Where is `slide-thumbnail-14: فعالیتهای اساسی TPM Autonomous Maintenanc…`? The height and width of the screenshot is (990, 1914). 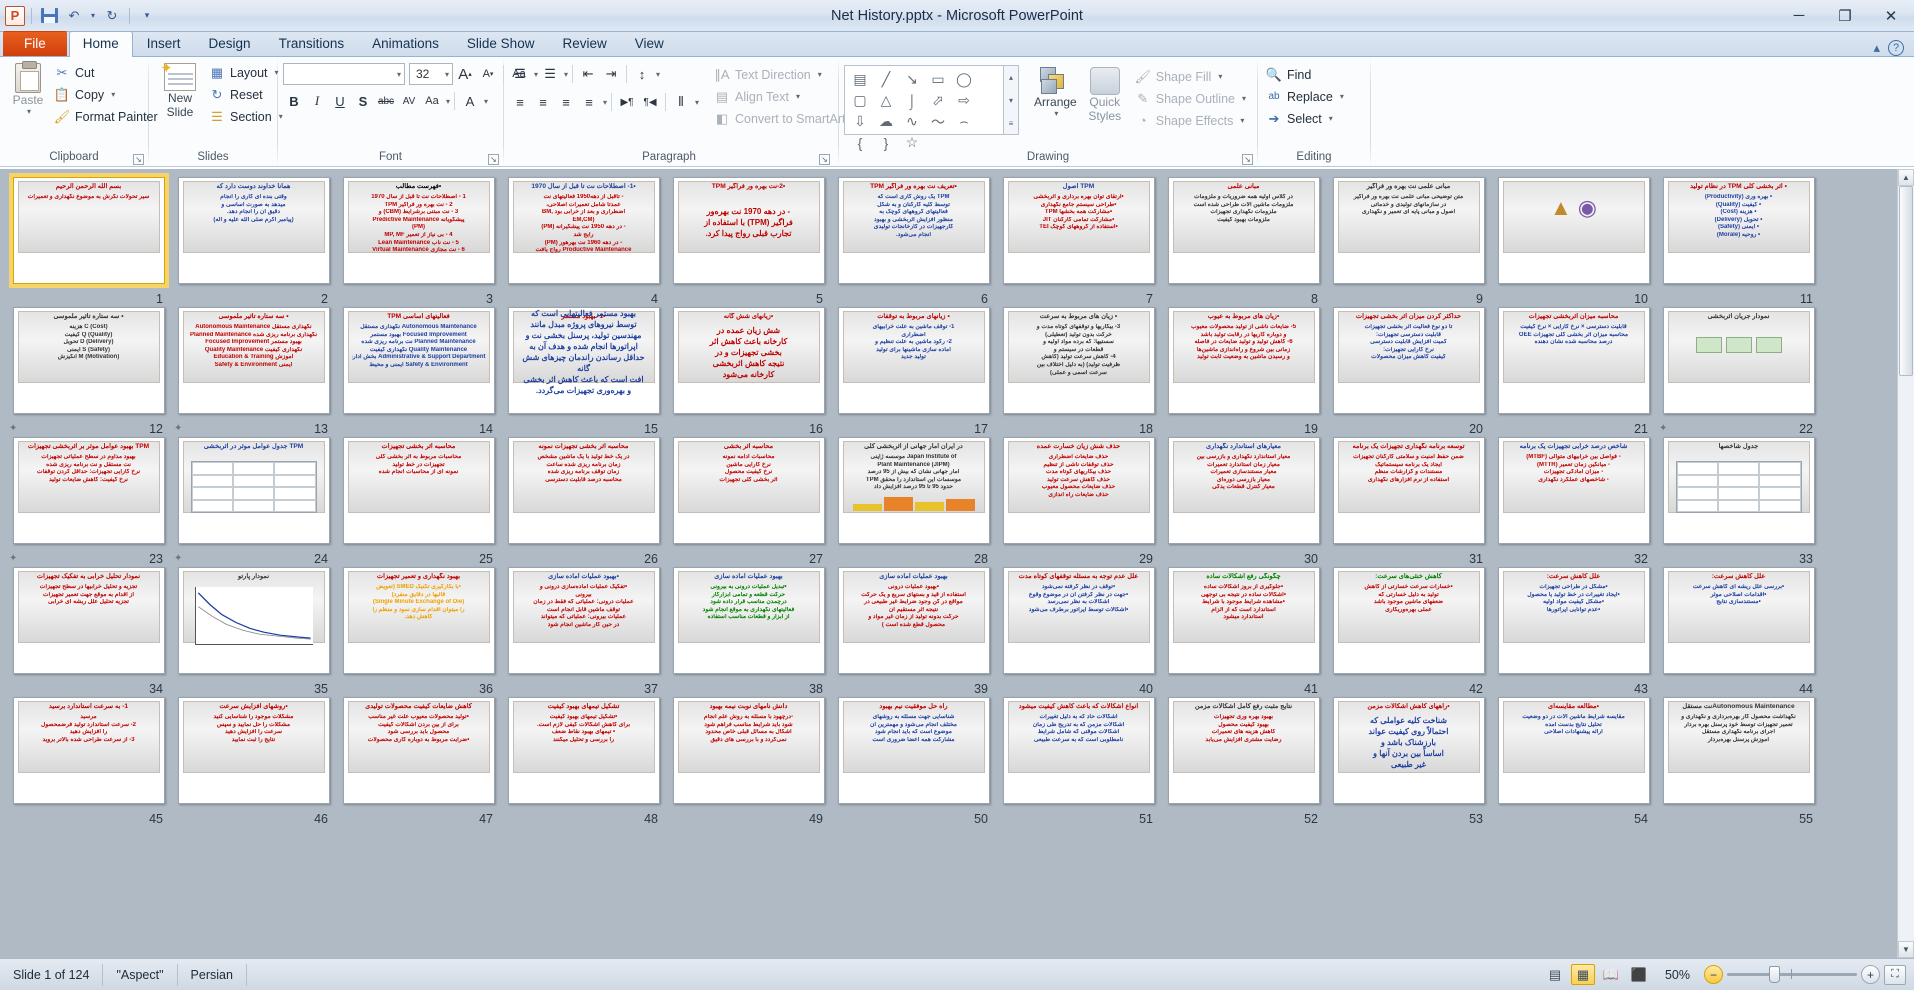 slide-thumbnail-14: فعالیتهای اساسی TPM Autonomous Maintenanc… is located at coordinates (418, 370).